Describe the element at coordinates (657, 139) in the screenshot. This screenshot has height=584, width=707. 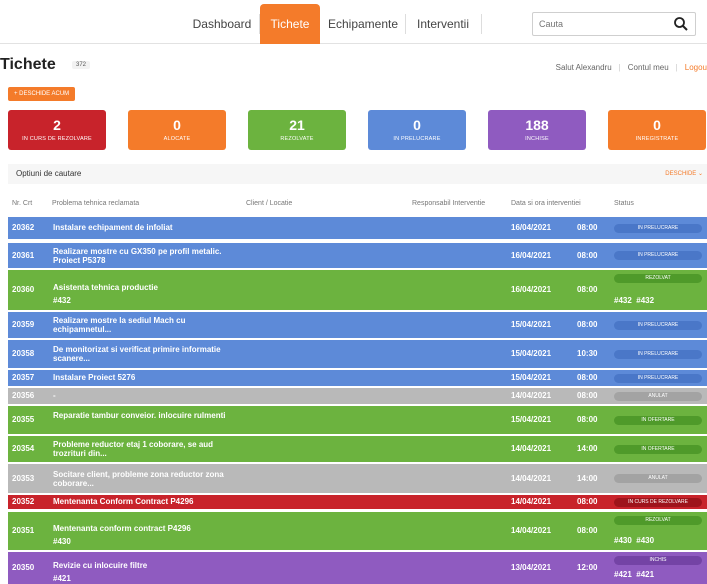
I see `status-card-label: INREGISTRATE` at that location.